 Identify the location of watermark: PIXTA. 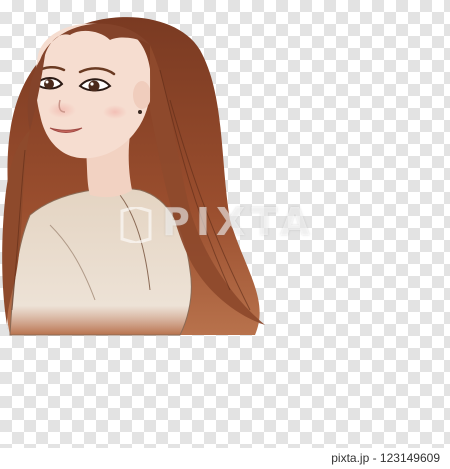
(217, 222).